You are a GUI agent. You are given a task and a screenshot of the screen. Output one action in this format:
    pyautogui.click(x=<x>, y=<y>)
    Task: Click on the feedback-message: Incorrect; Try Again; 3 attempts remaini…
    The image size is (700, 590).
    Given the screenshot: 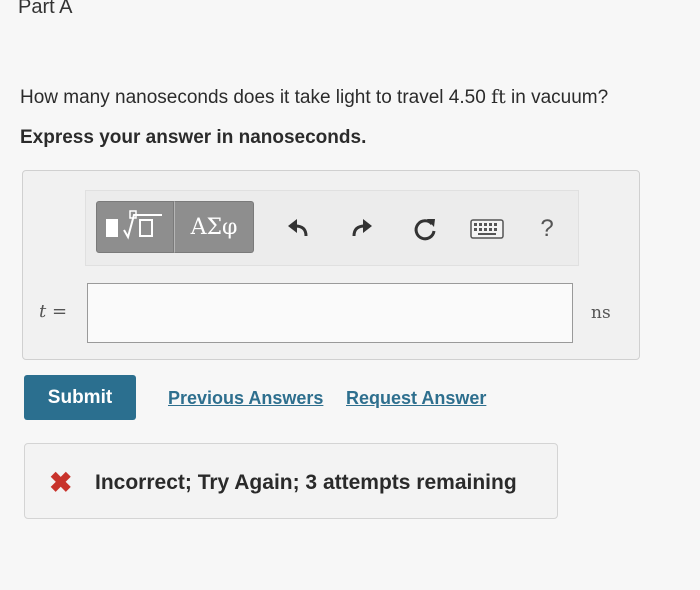 What is the action you would take?
    pyautogui.click(x=306, y=482)
    